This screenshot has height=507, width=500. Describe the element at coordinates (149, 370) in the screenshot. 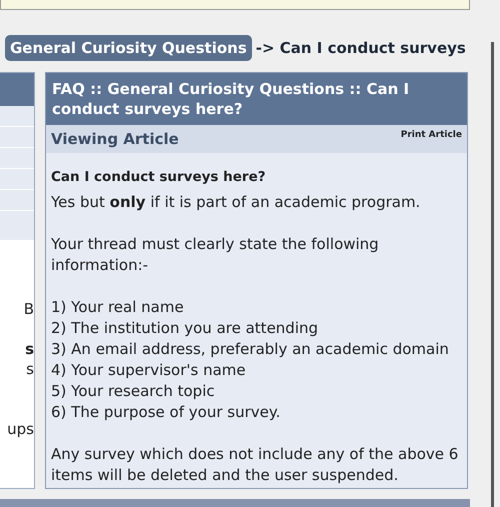

I see `list-line: 4) Your supervisor's name` at that location.